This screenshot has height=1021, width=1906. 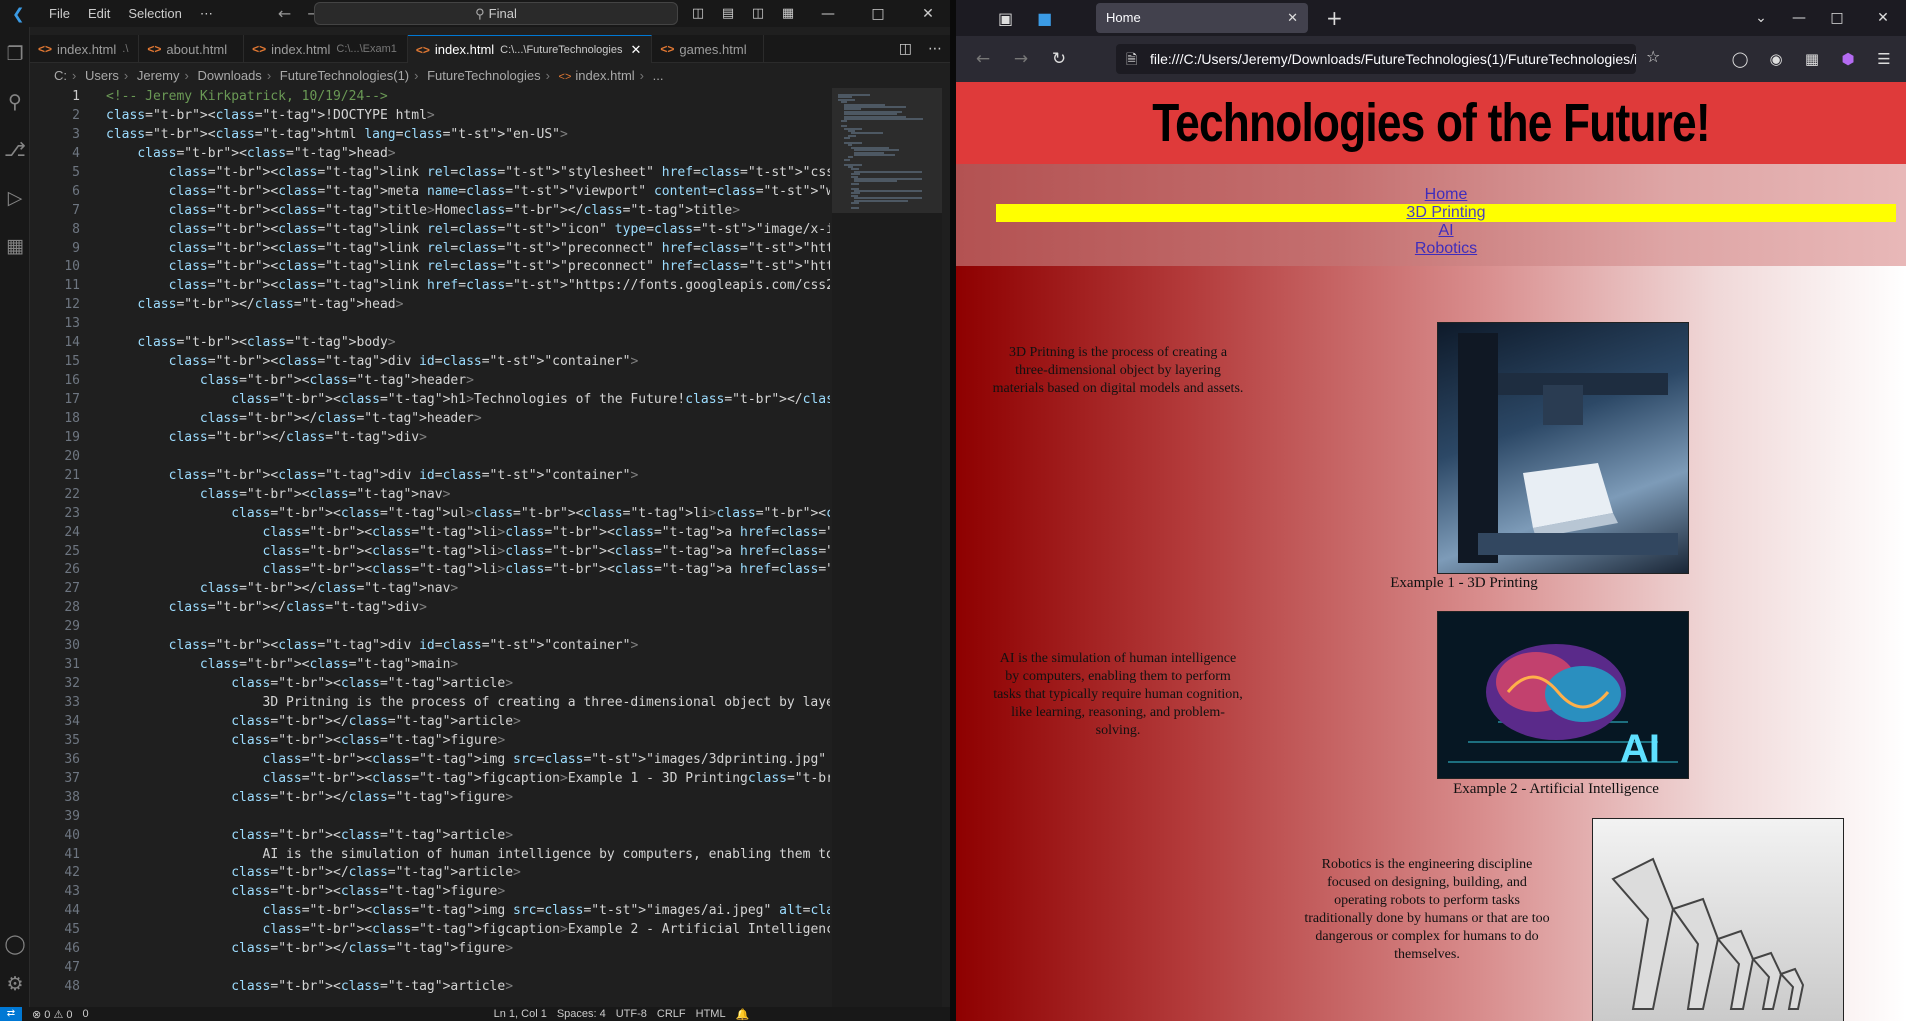 I want to click on menu-edit: Edit, so click(x=99, y=13).